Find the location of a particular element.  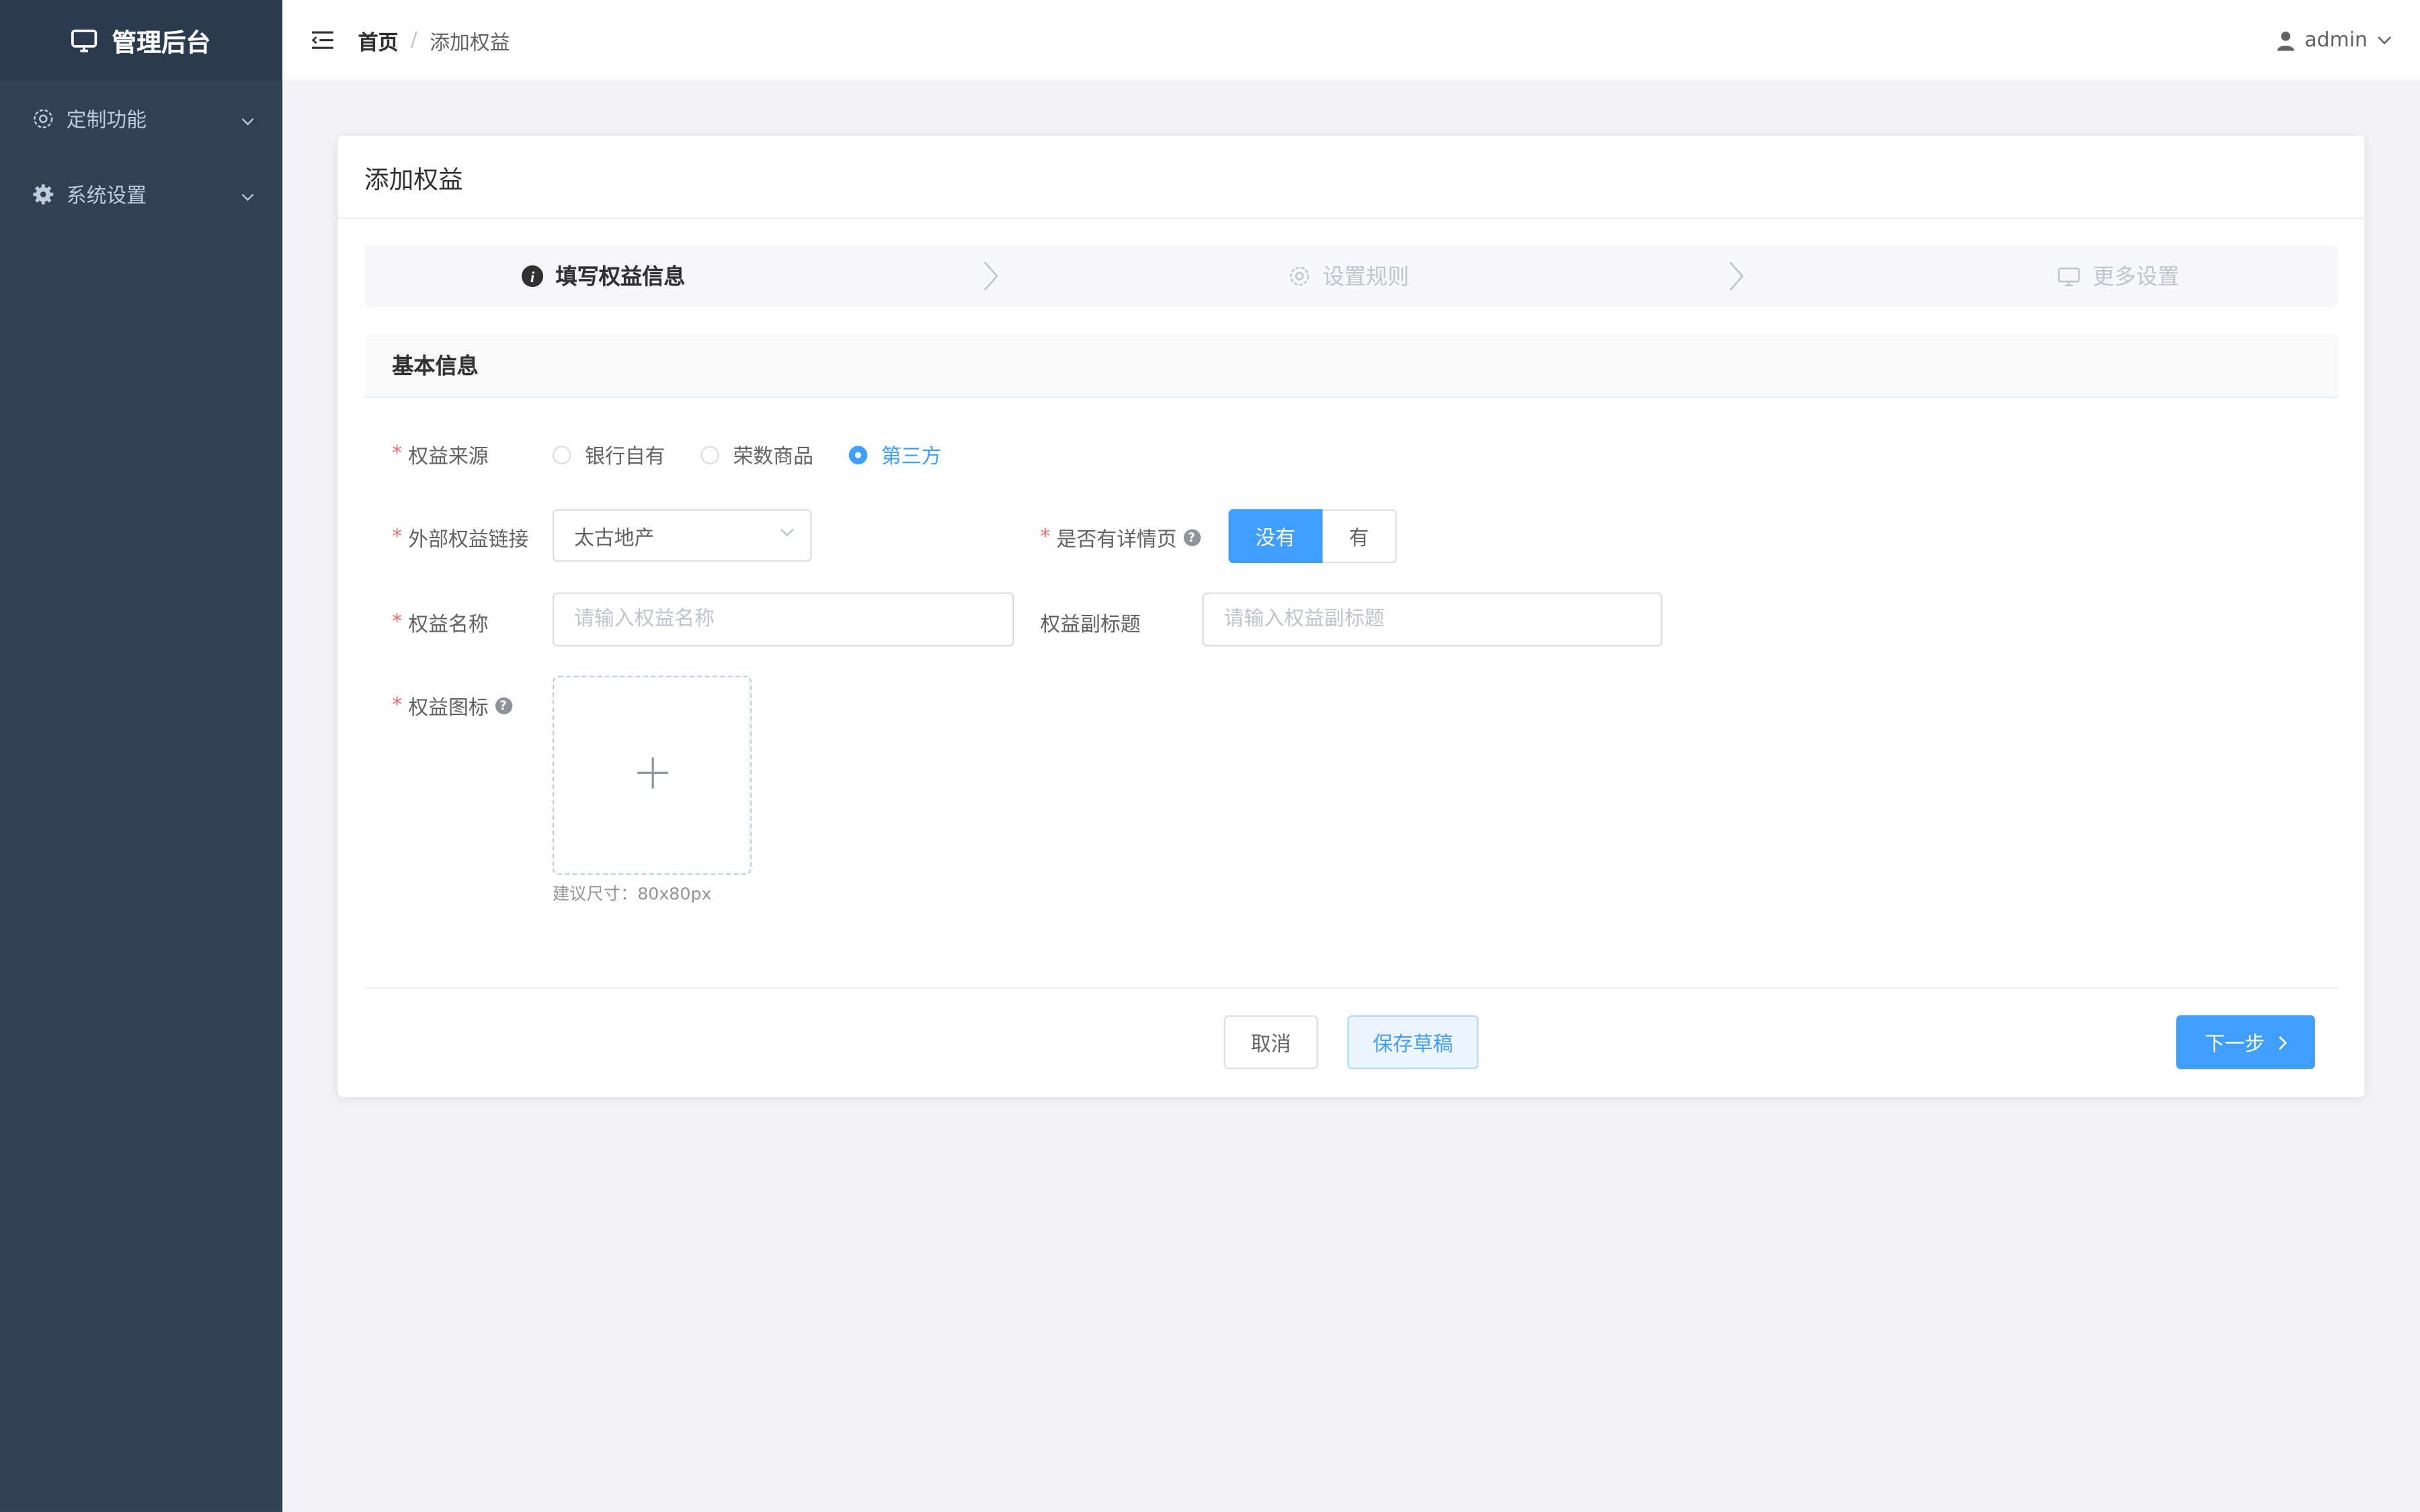

breadcrumb: 首页 / 添加权益 is located at coordinates (434, 41).